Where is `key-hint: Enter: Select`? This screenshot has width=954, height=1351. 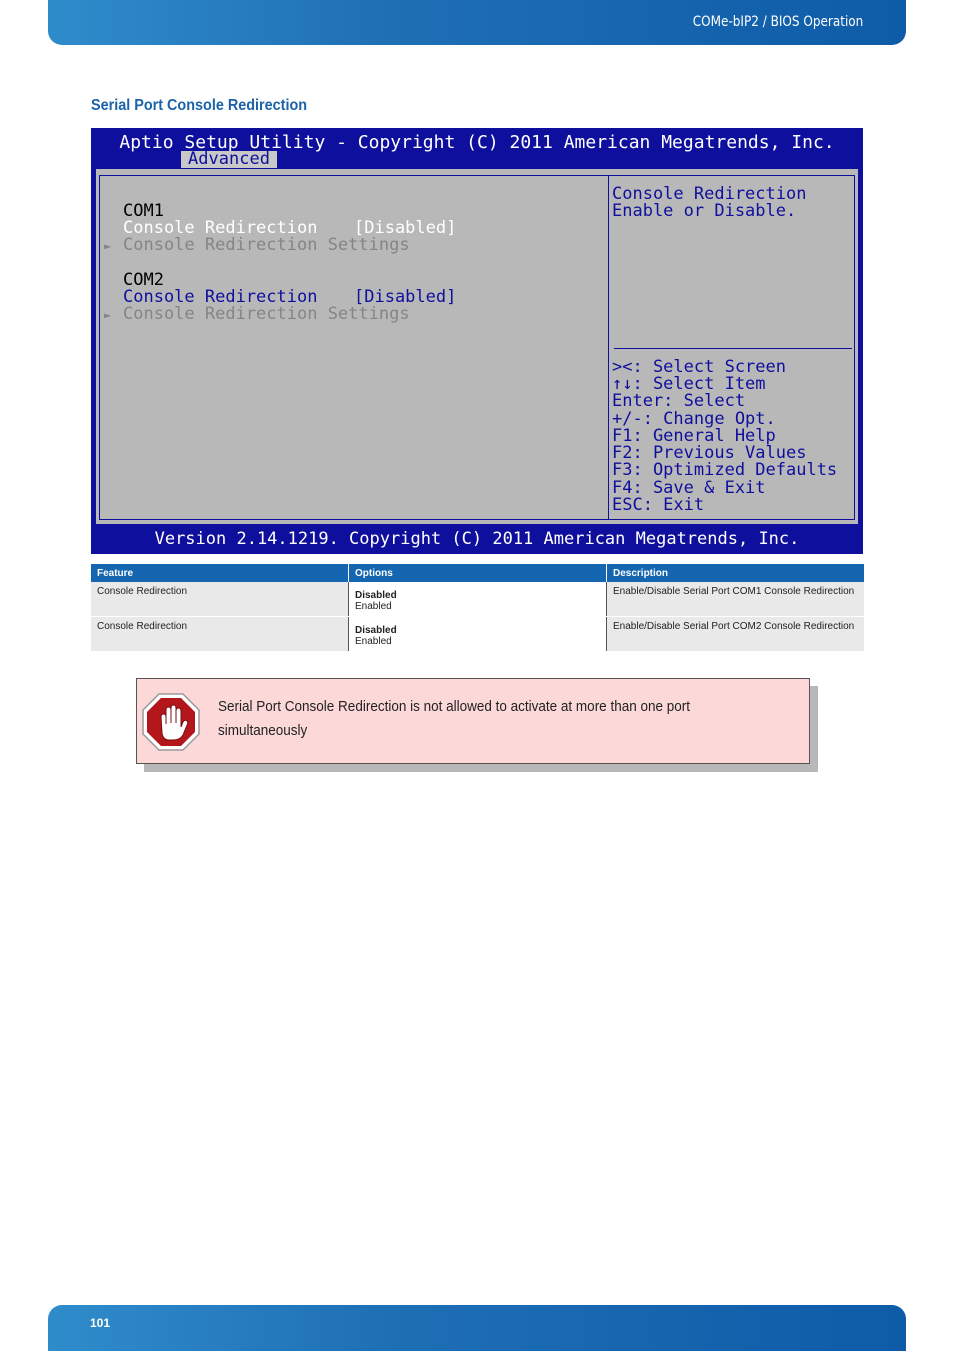 key-hint: Enter: Select is located at coordinates (679, 401).